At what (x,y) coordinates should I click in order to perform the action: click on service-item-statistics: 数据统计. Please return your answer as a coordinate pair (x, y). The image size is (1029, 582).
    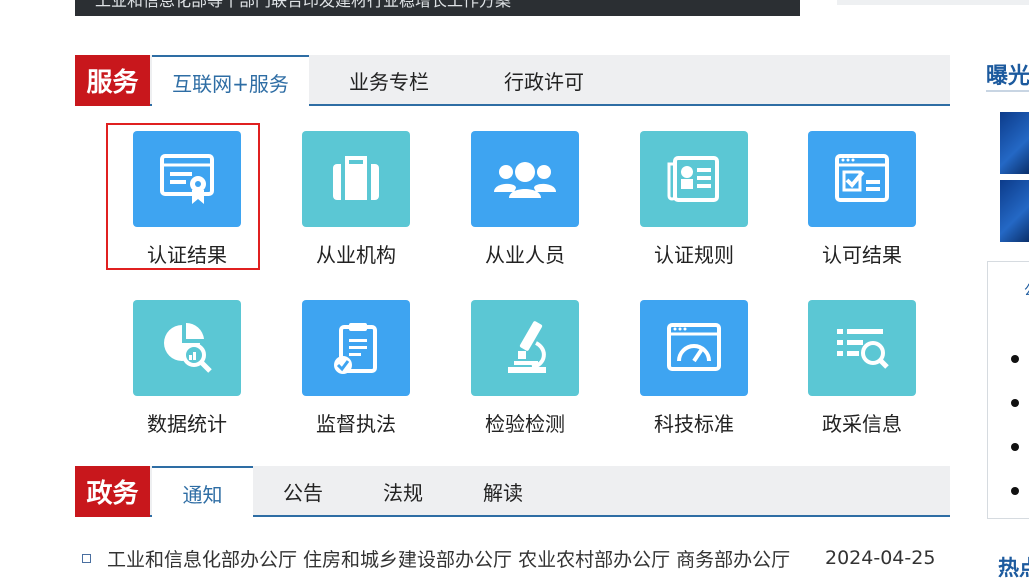
    Looking at the image, I should click on (187, 368).